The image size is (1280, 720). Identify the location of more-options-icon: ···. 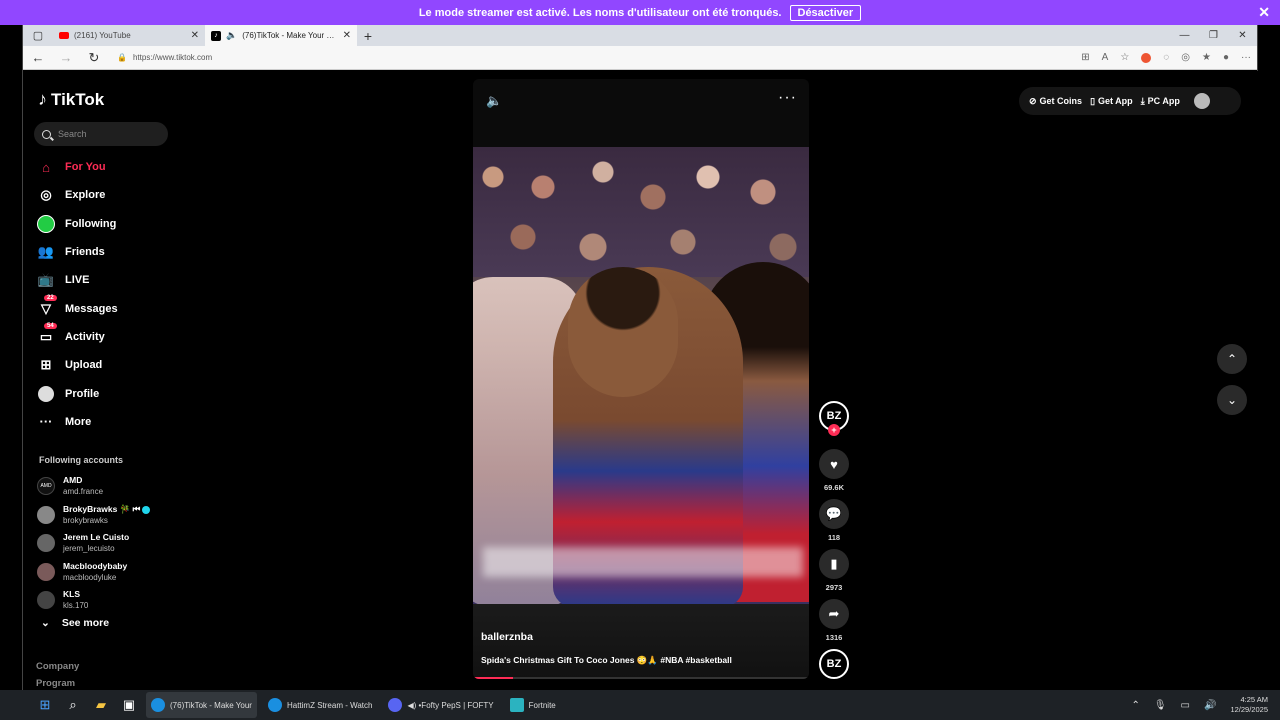
(787, 98).